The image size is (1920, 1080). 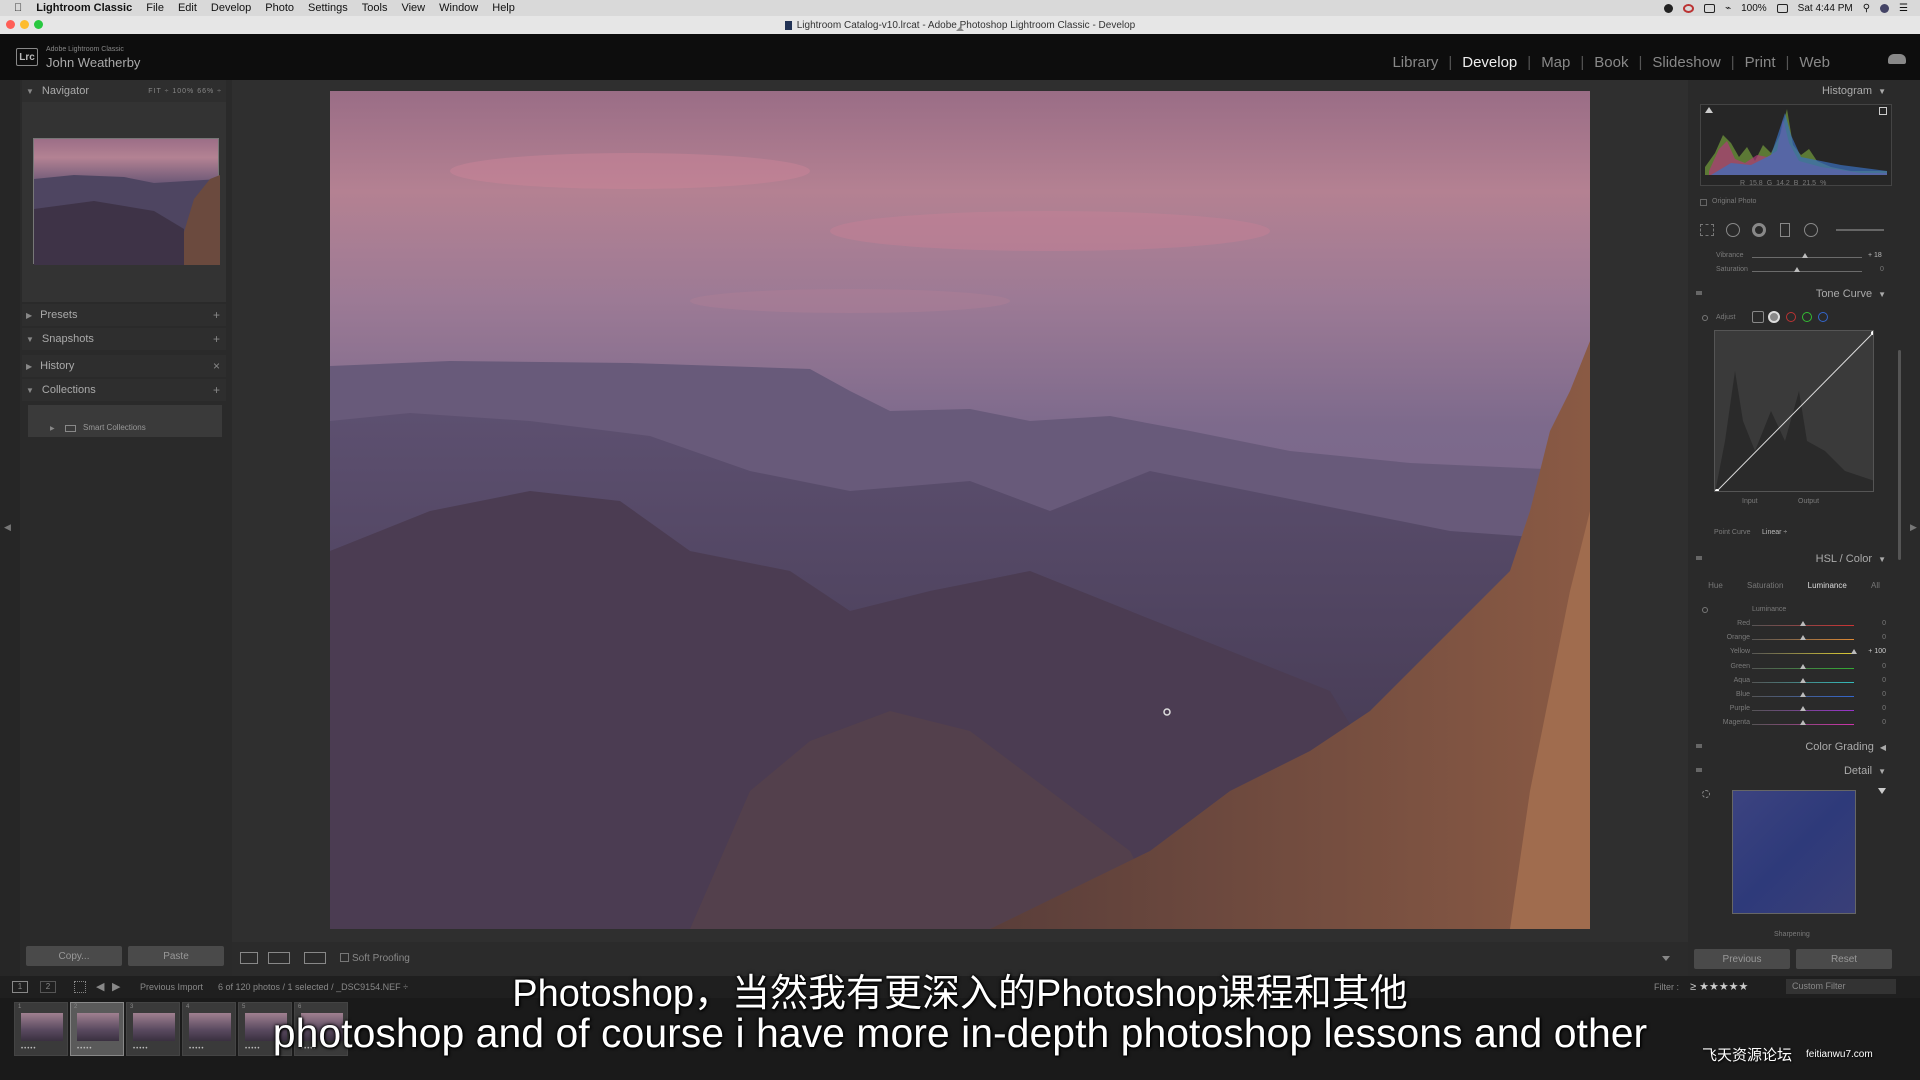 What do you see at coordinates (1913, 527) in the screenshot?
I see `right-collapse-icon: ▶` at bounding box center [1913, 527].